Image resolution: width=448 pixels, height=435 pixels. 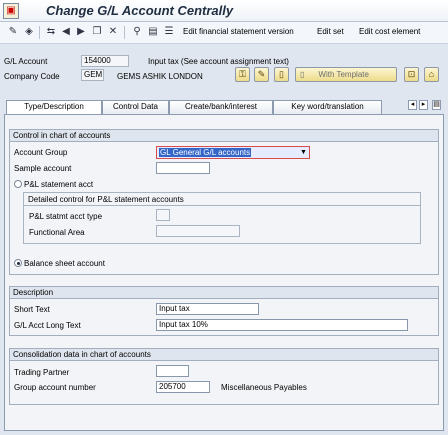 What do you see at coordinates (41, 152) in the screenshot?
I see `account-group-label: Account Group` at bounding box center [41, 152].